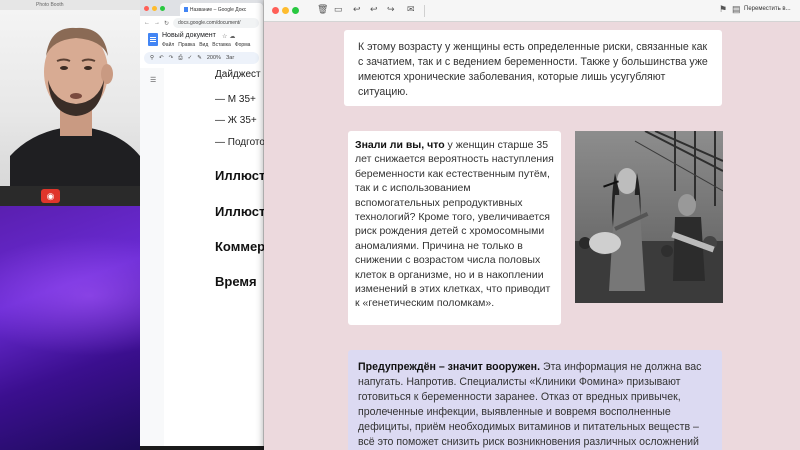  I want to click on folder-icon: ▤, so click(736, 9).